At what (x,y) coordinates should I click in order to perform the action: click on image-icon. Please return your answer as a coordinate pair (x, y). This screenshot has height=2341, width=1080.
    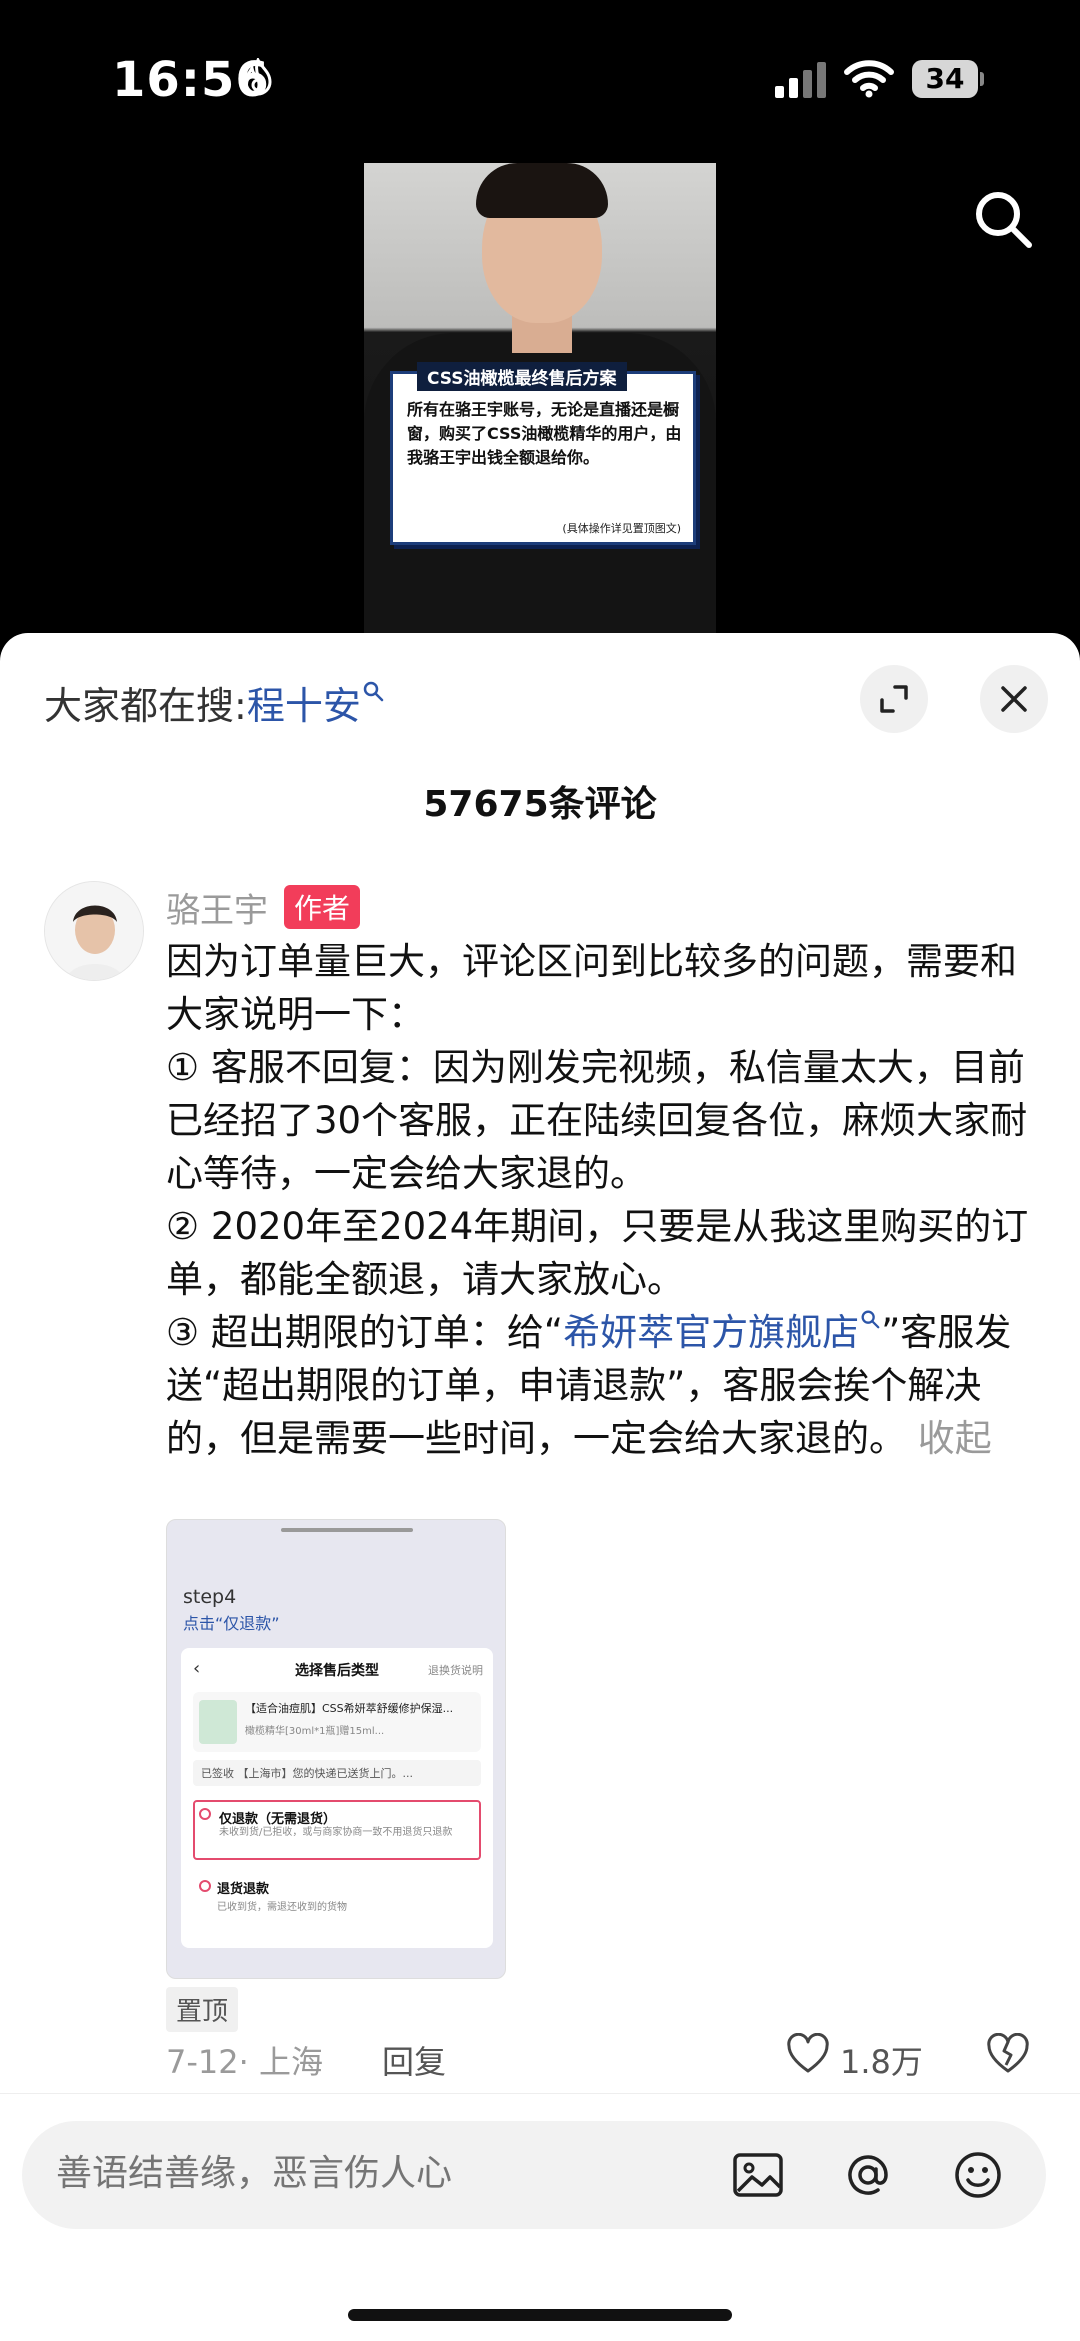
    Looking at the image, I should click on (758, 2175).